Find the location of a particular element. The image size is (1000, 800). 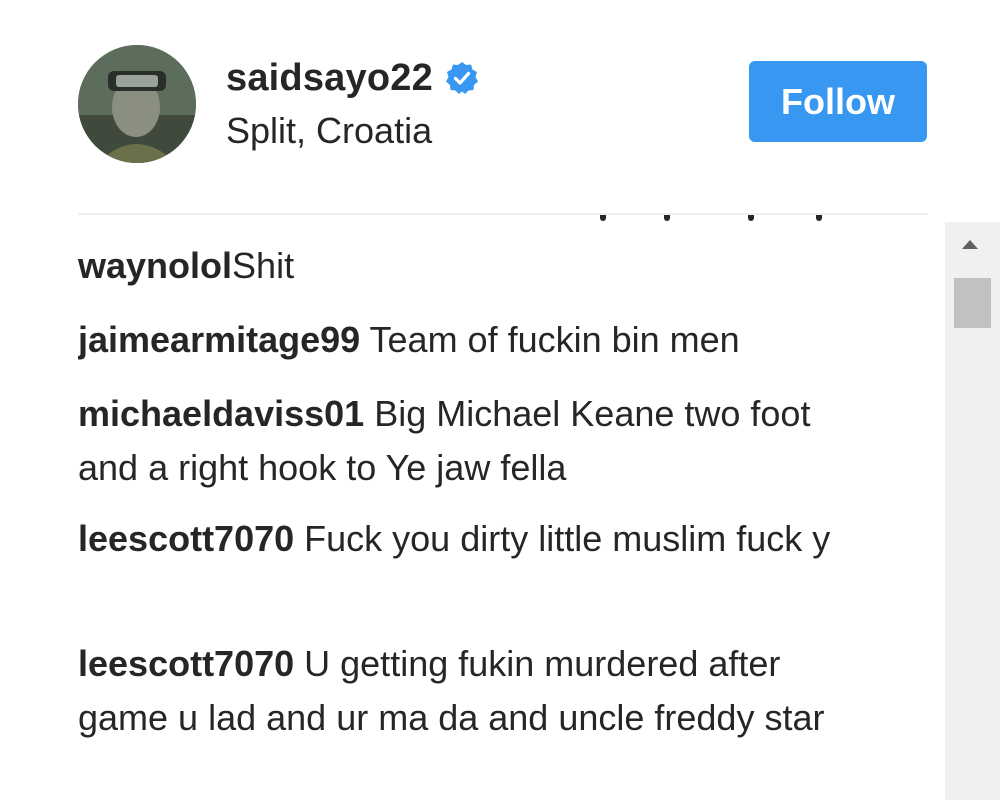

location-link: Split, Croatia is located at coordinates (352, 131).